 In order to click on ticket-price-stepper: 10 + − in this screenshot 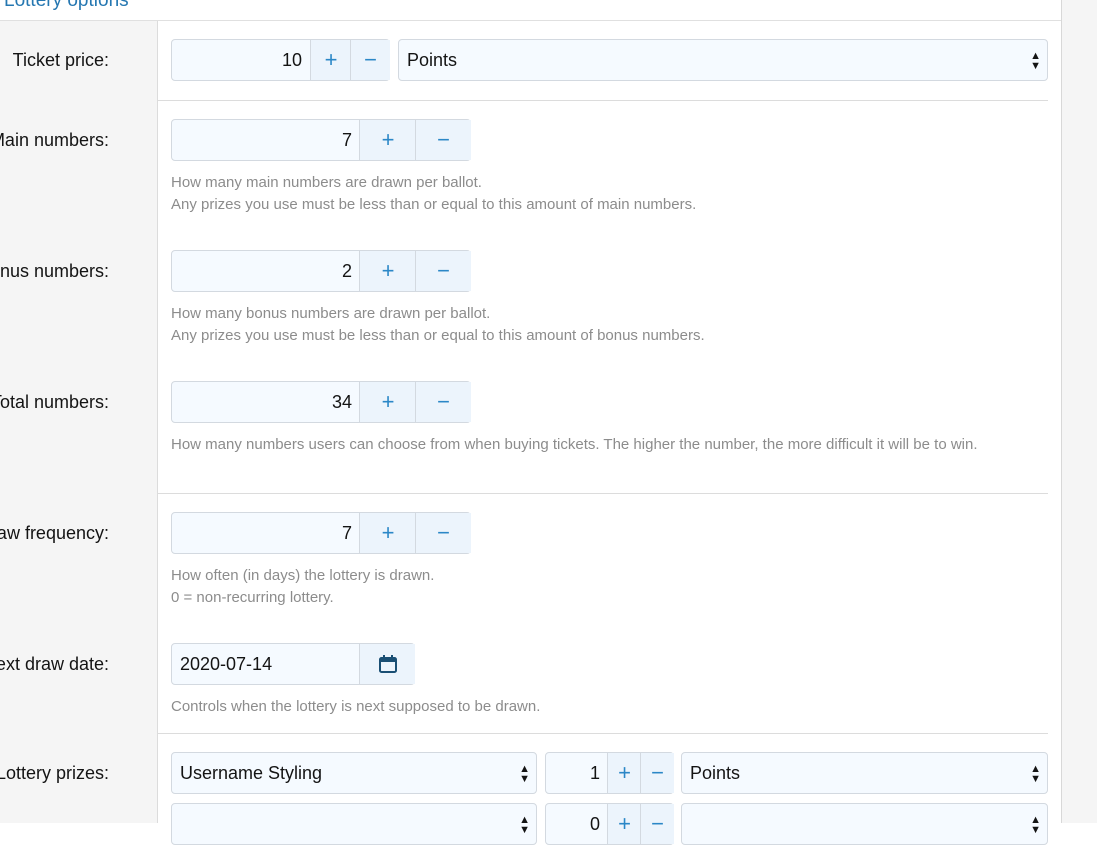, I will do `click(280, 60)`.